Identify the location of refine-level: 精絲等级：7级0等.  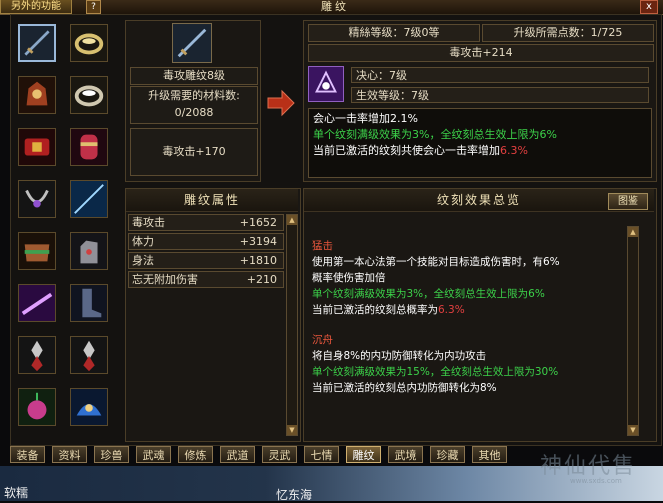
(394, 33).